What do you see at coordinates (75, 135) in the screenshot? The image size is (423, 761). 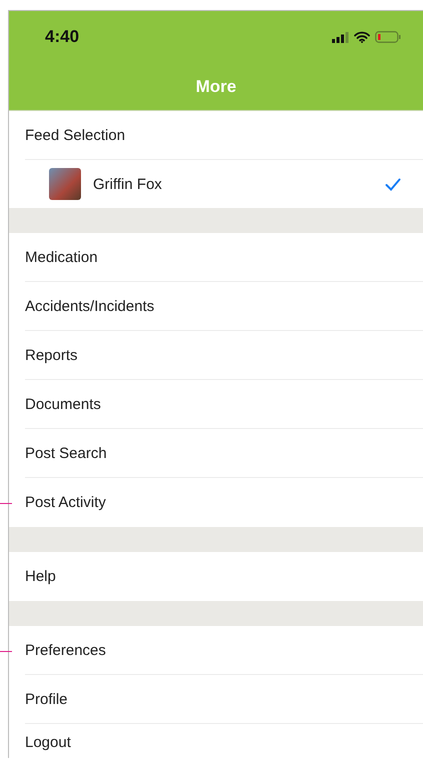 I see `section-header: Feed Selection` at bounding box center [75, 135].